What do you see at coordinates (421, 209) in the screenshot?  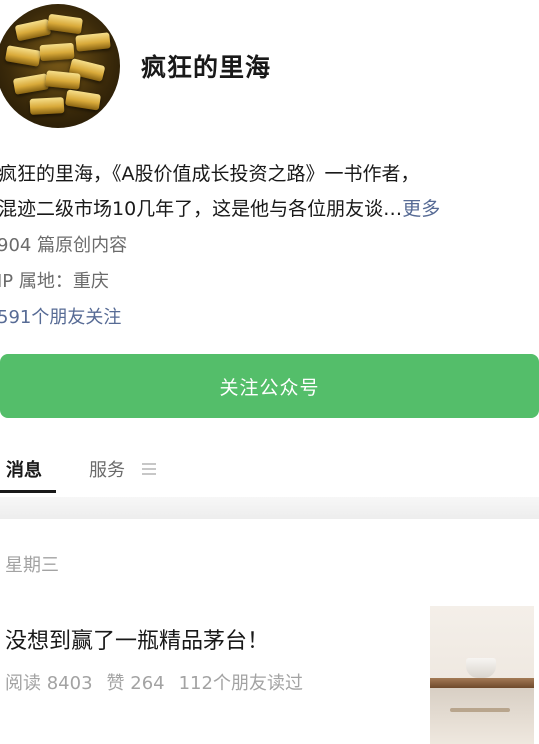 I see `more-link: 更多` at bounding box center [421, 209].